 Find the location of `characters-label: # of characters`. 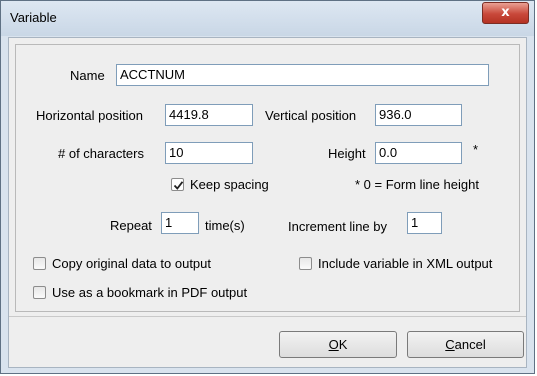

characters-label: # of characters is located at coordinates (101, 153).